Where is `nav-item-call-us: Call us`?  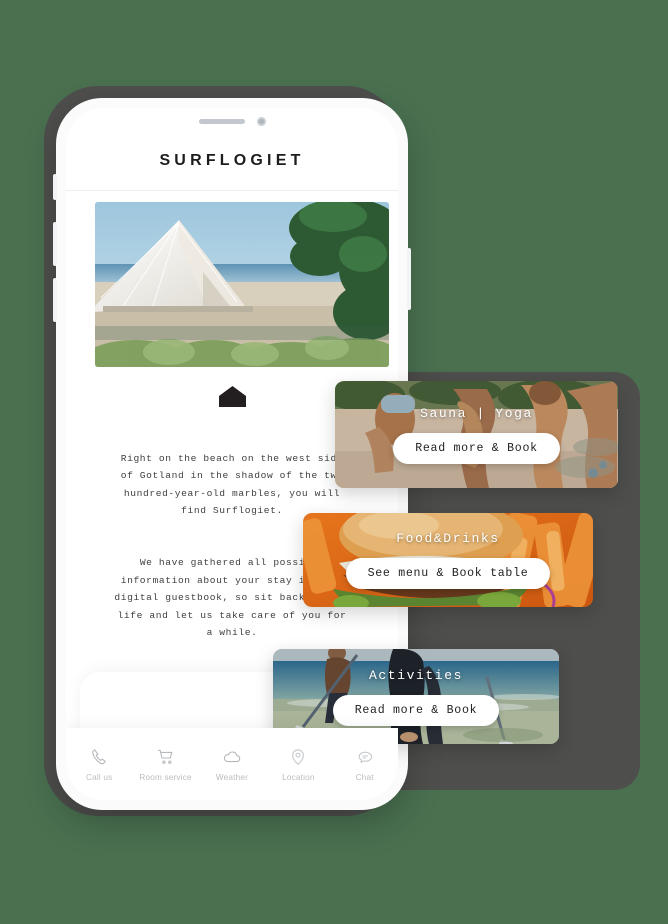 nav-item-call-us: Call us is located at coordinates (99, 764).